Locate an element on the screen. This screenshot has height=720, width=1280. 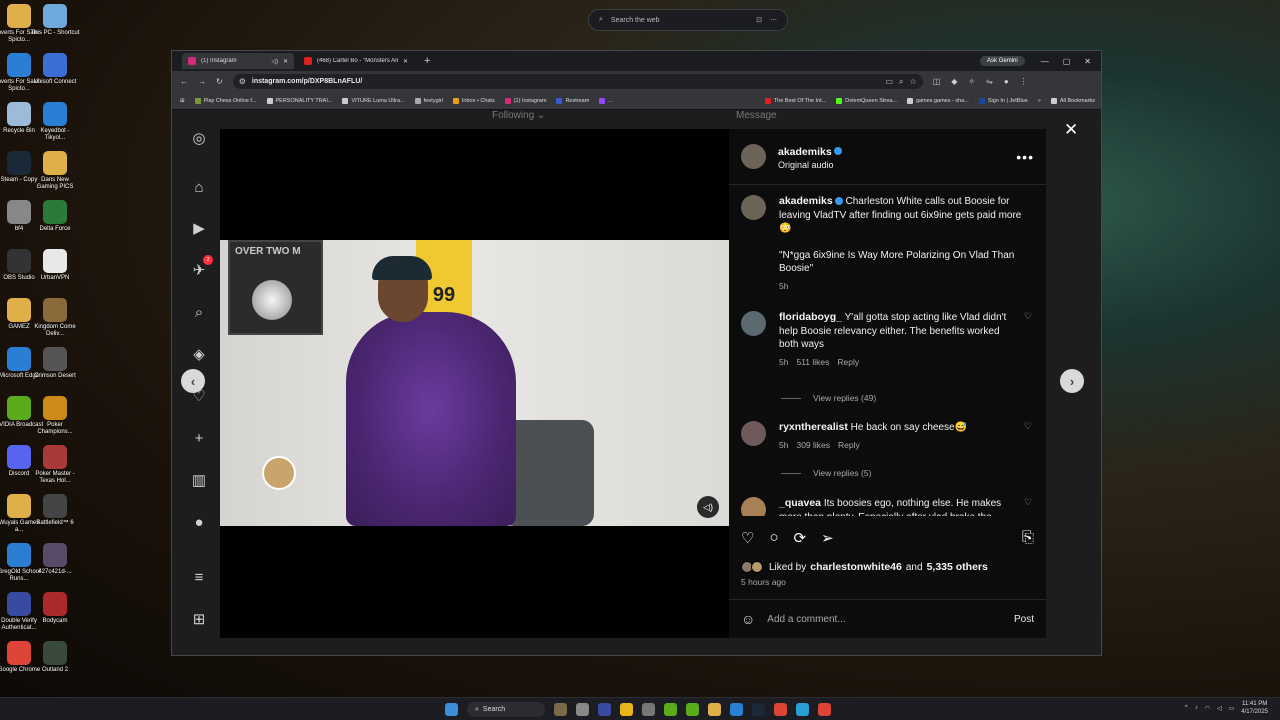
bookmark-item: Inbox • Chats is located at coordinates (473, 100).